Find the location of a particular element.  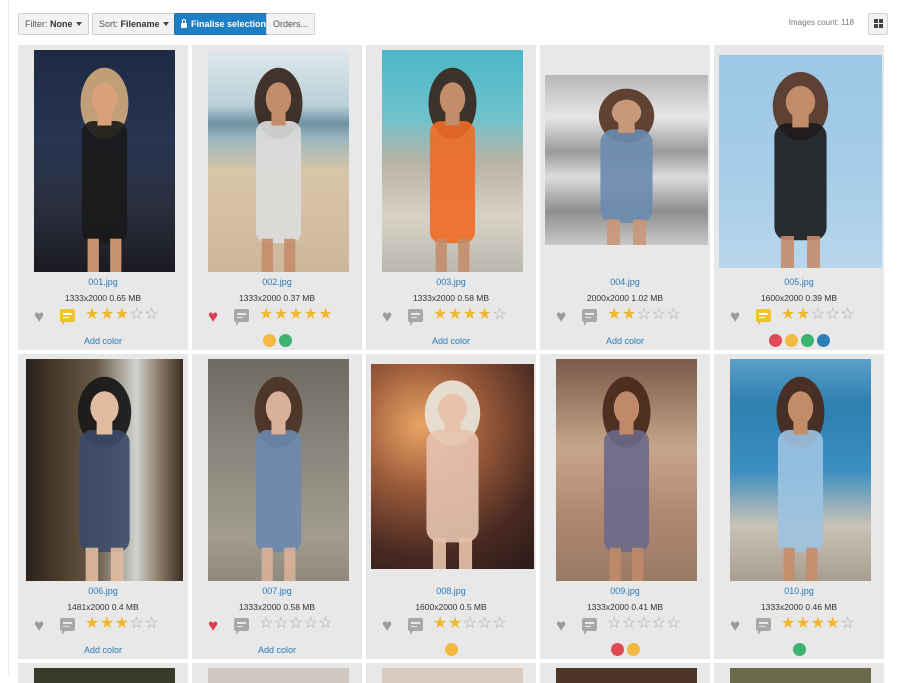

image-card: 003.jpg 1333x2000 0.58 MB ♥ ★★★★☆ Add color is located at coordinates (451, 197).